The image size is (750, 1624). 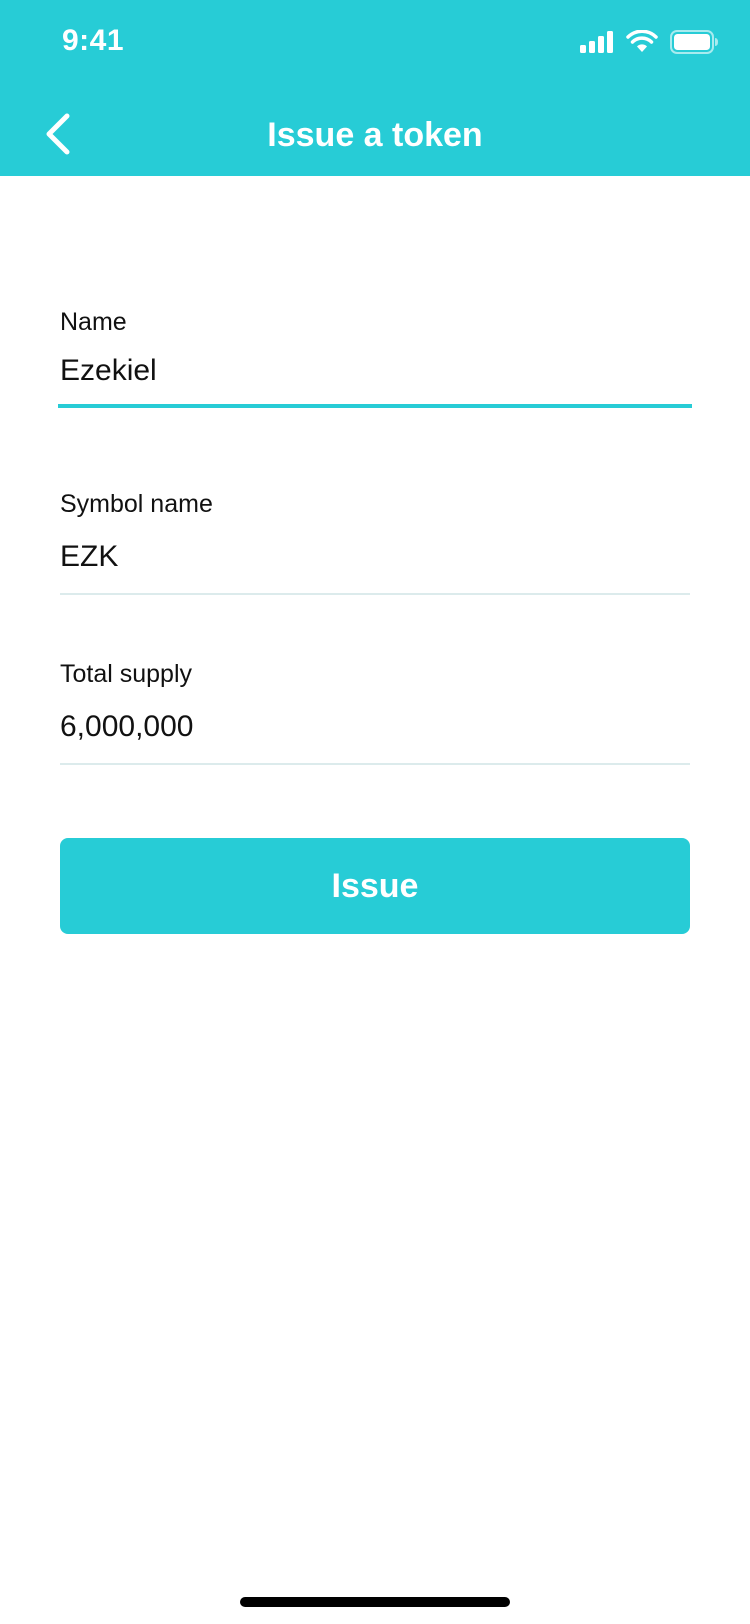 I want to click on symbol-underline, so click(x=375, y=594).